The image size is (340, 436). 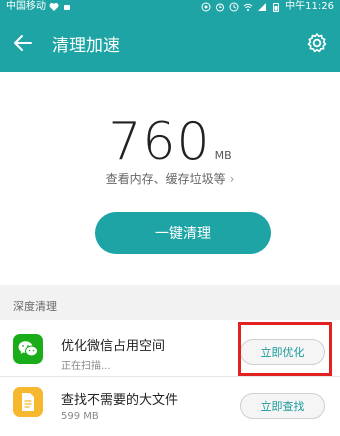 I want to click on back-arrow-icon, so click(x=23, y=43).